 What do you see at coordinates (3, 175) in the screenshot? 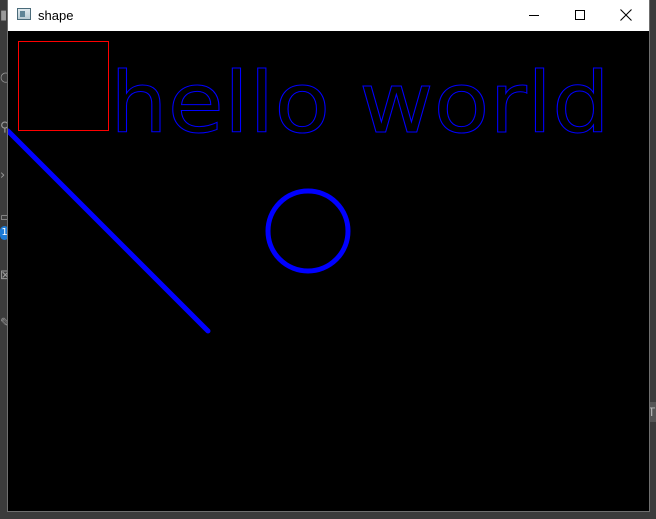
I see `background-icon: ›` at bounding box center [3, 175].